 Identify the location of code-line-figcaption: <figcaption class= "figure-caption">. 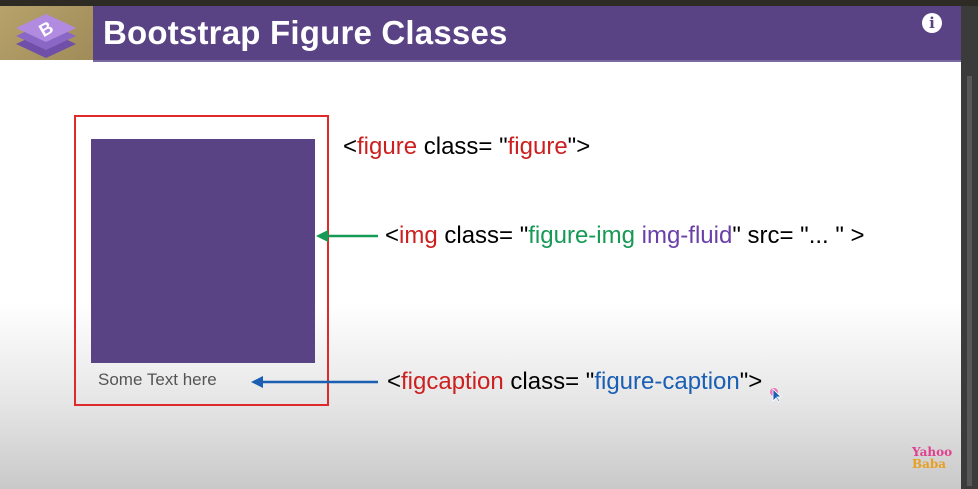
(575, 381).